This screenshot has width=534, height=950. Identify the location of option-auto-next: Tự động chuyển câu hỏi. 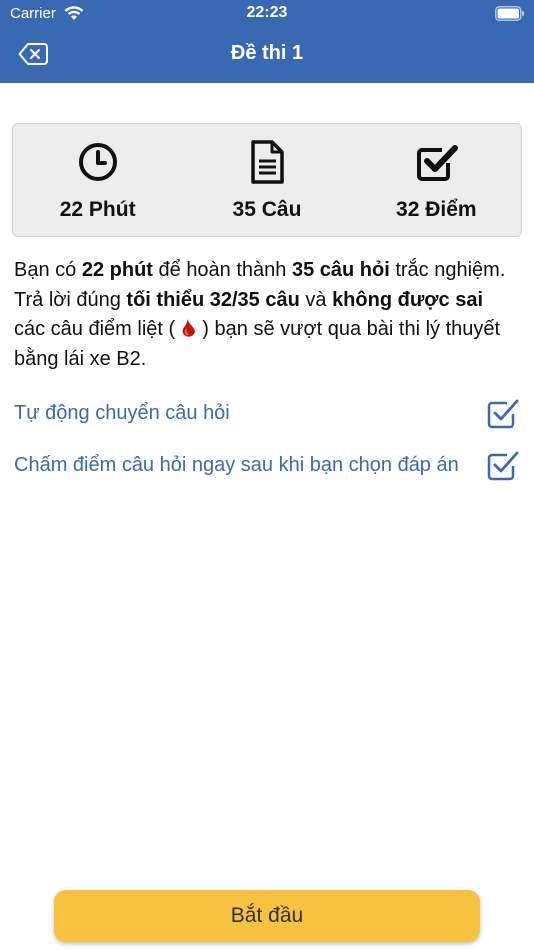
(267, 413).